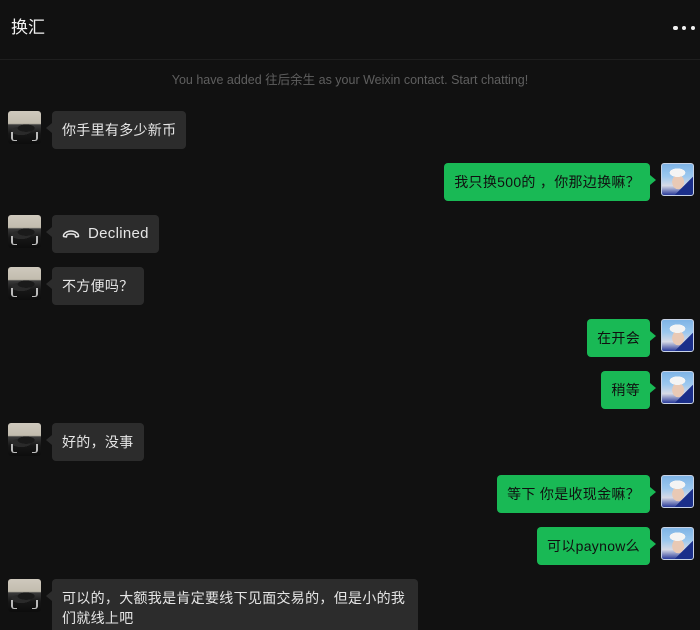  What do you see at coordinates (350, 390) in the screenshot?
I see `message-row-outgoing: 稍等` at bounding box center [350, 390].